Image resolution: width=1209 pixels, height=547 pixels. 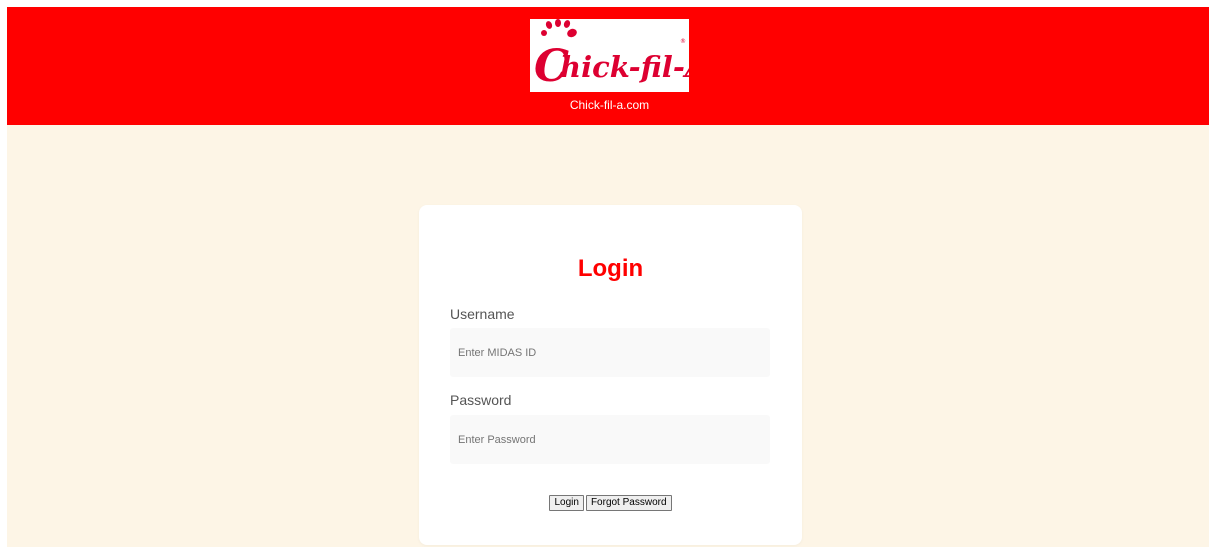 I want to click on username-label: Username, so click(x=482, y=314).